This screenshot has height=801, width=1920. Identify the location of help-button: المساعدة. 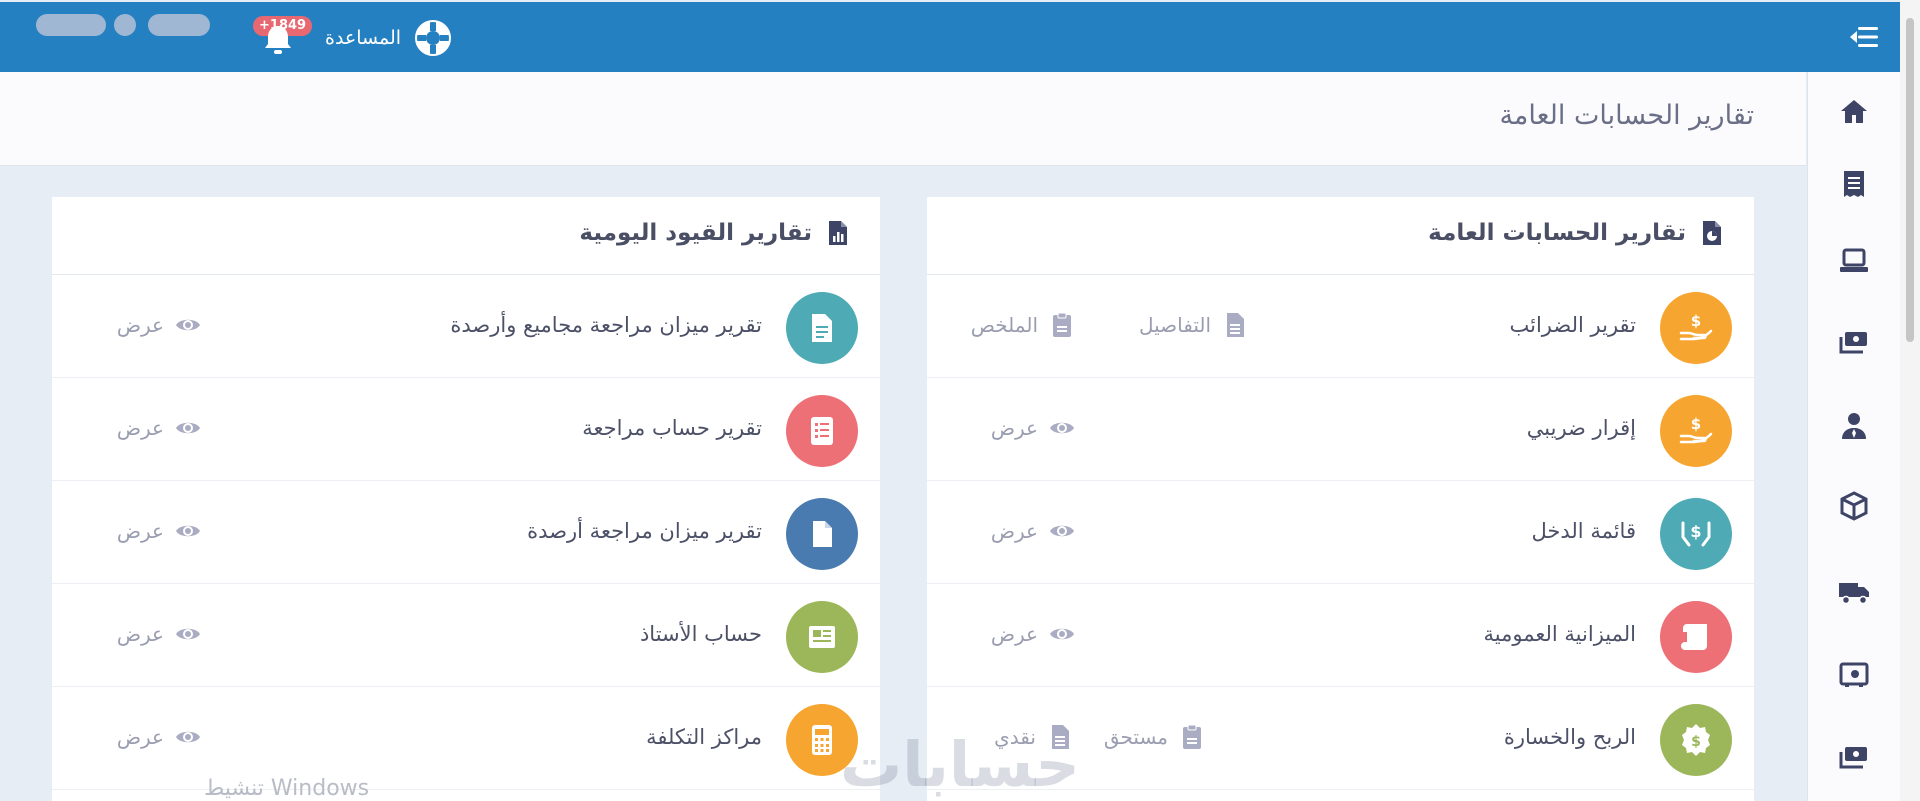
(389, 38).